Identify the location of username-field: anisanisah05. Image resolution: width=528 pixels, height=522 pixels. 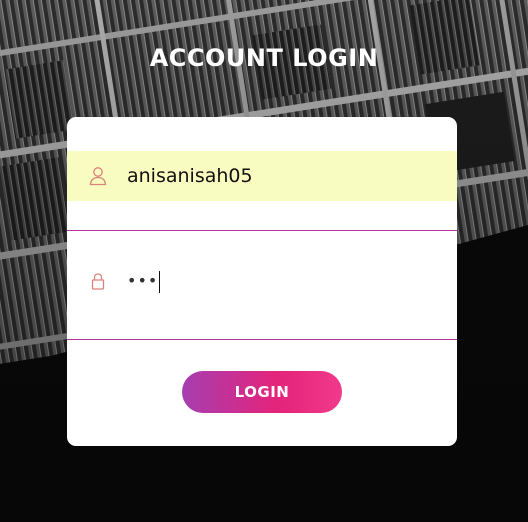
(262, 176).